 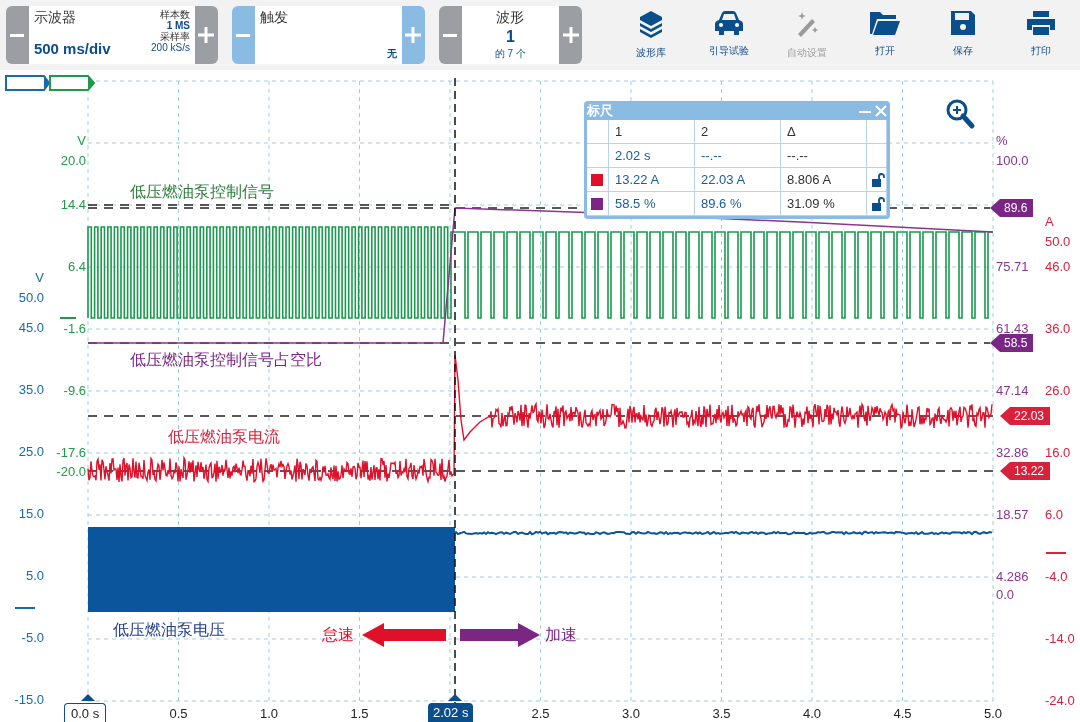 What do you see at coordinates (824, 132) in the screenshot?
I see `ruler-header-cell: Δ` at bounding box center [824, 132].